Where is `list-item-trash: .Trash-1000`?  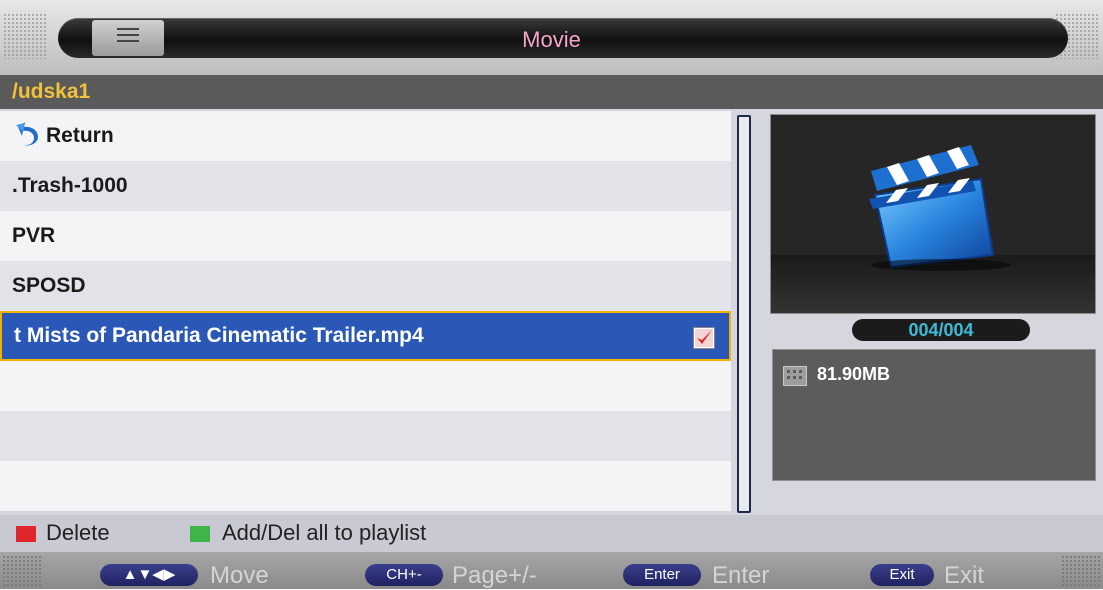
list-item-trash: .Trash-1000 is located at coordinates (365, 186).